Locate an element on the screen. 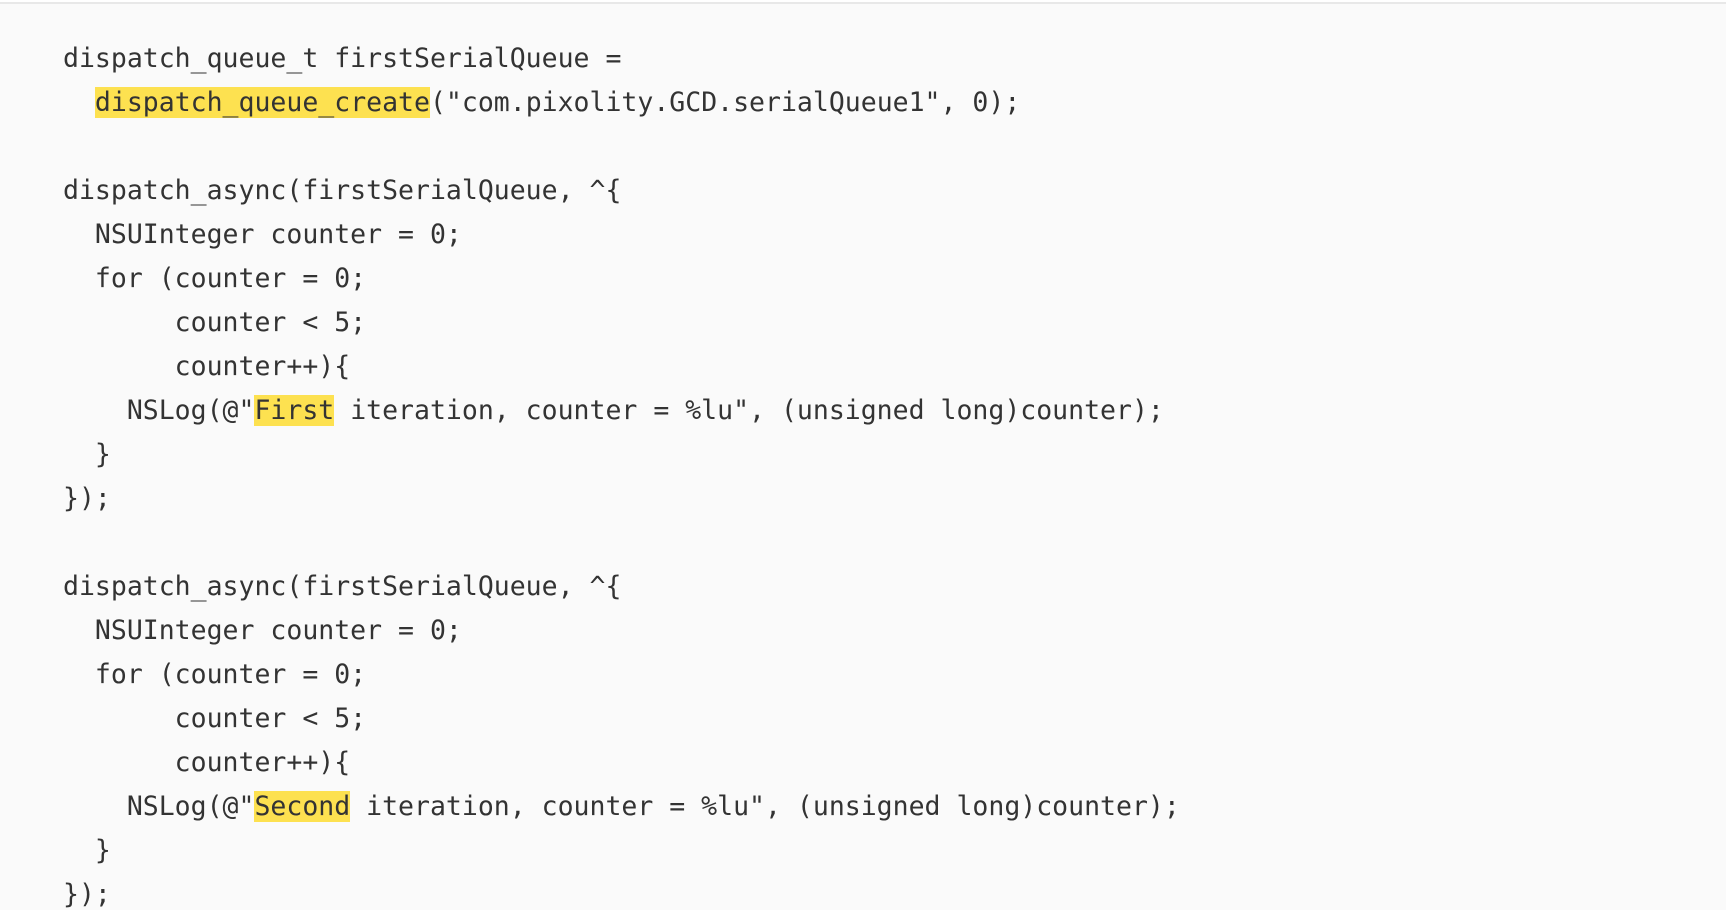 This screenshot has height=910, width=1726. code-line: dispatch_queue_t firstSerialQueue = is located at coordinates (621, 59).